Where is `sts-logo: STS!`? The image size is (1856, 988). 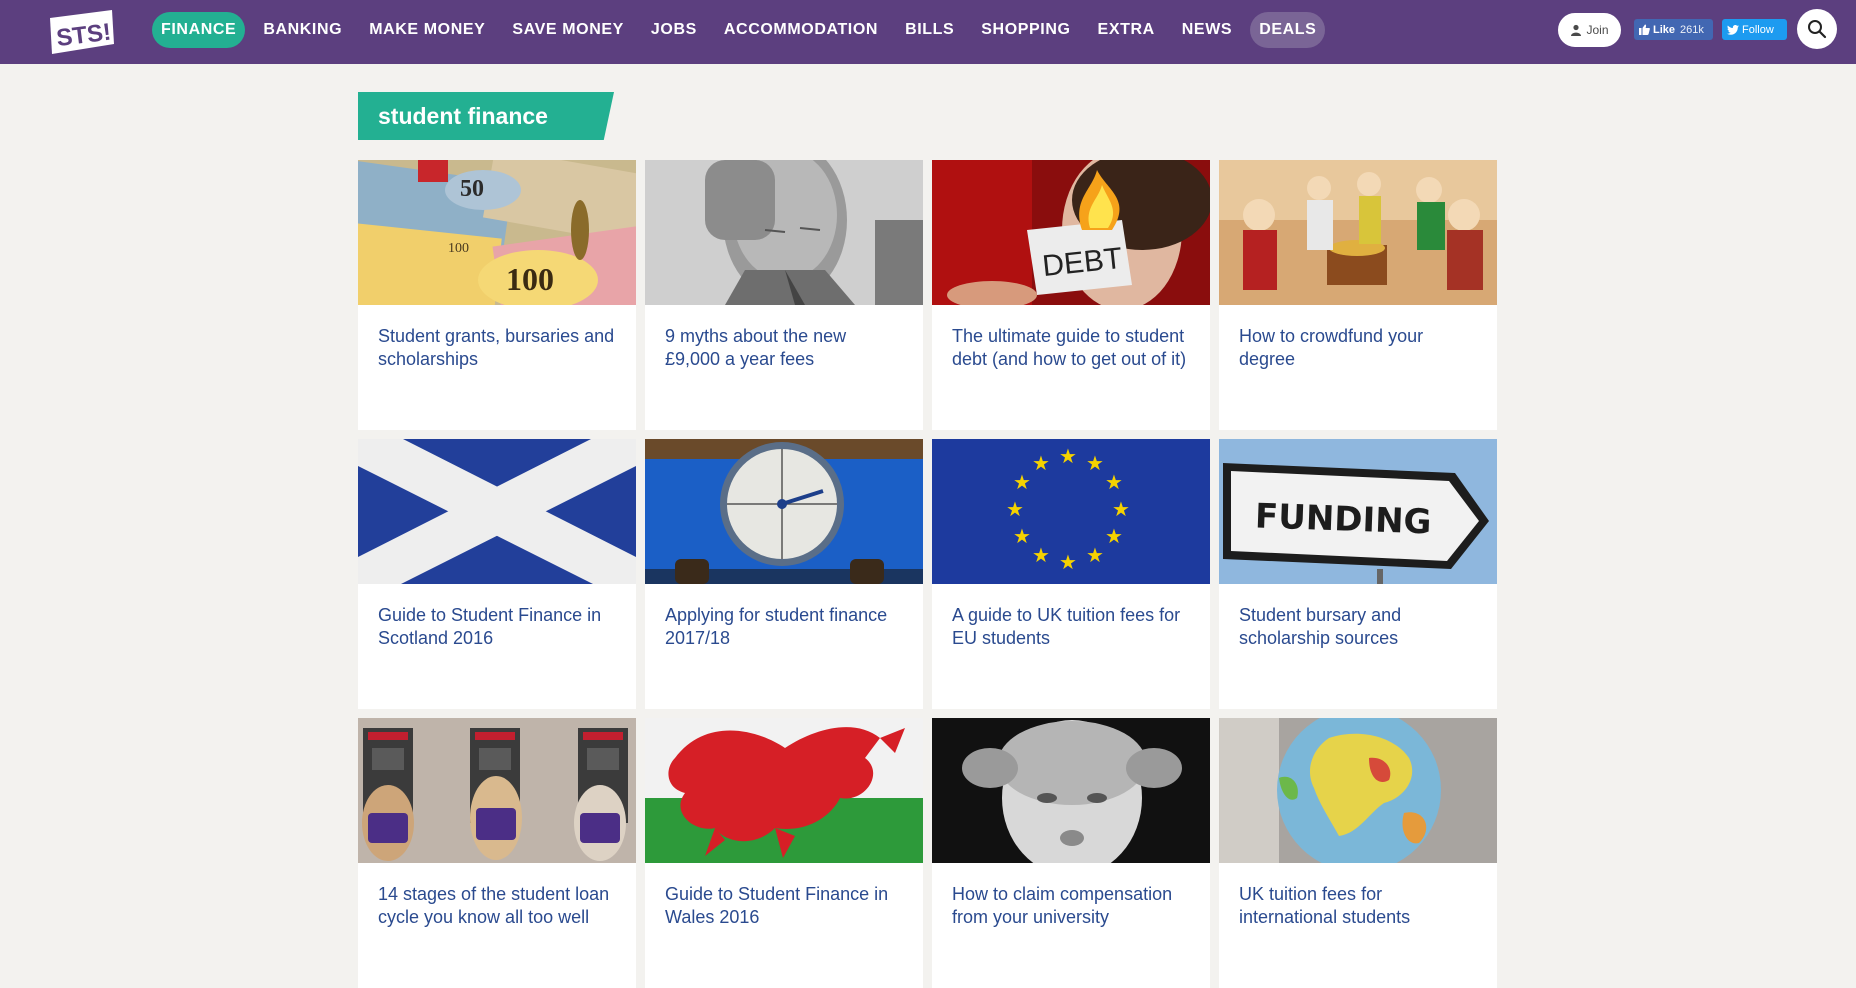 sts-logo: STS! is located at coordinates (82, 32).